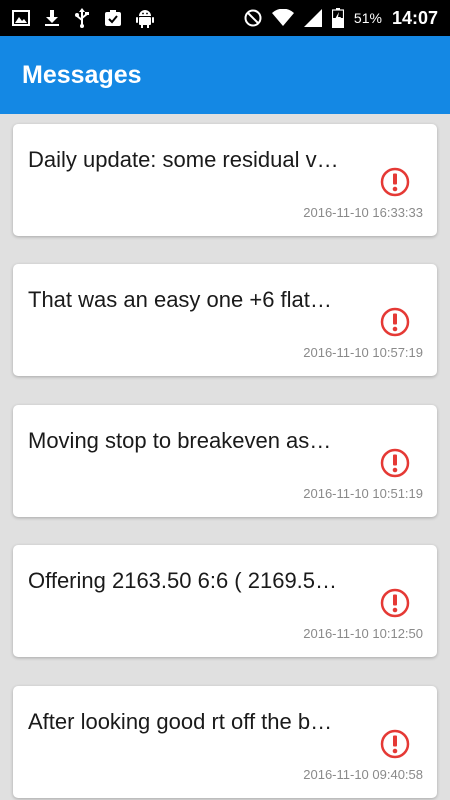  What do you see at coordinates (367, 18) in the screenshot?
I see `battery-percent: 51%` at bounding box center [367, 18].